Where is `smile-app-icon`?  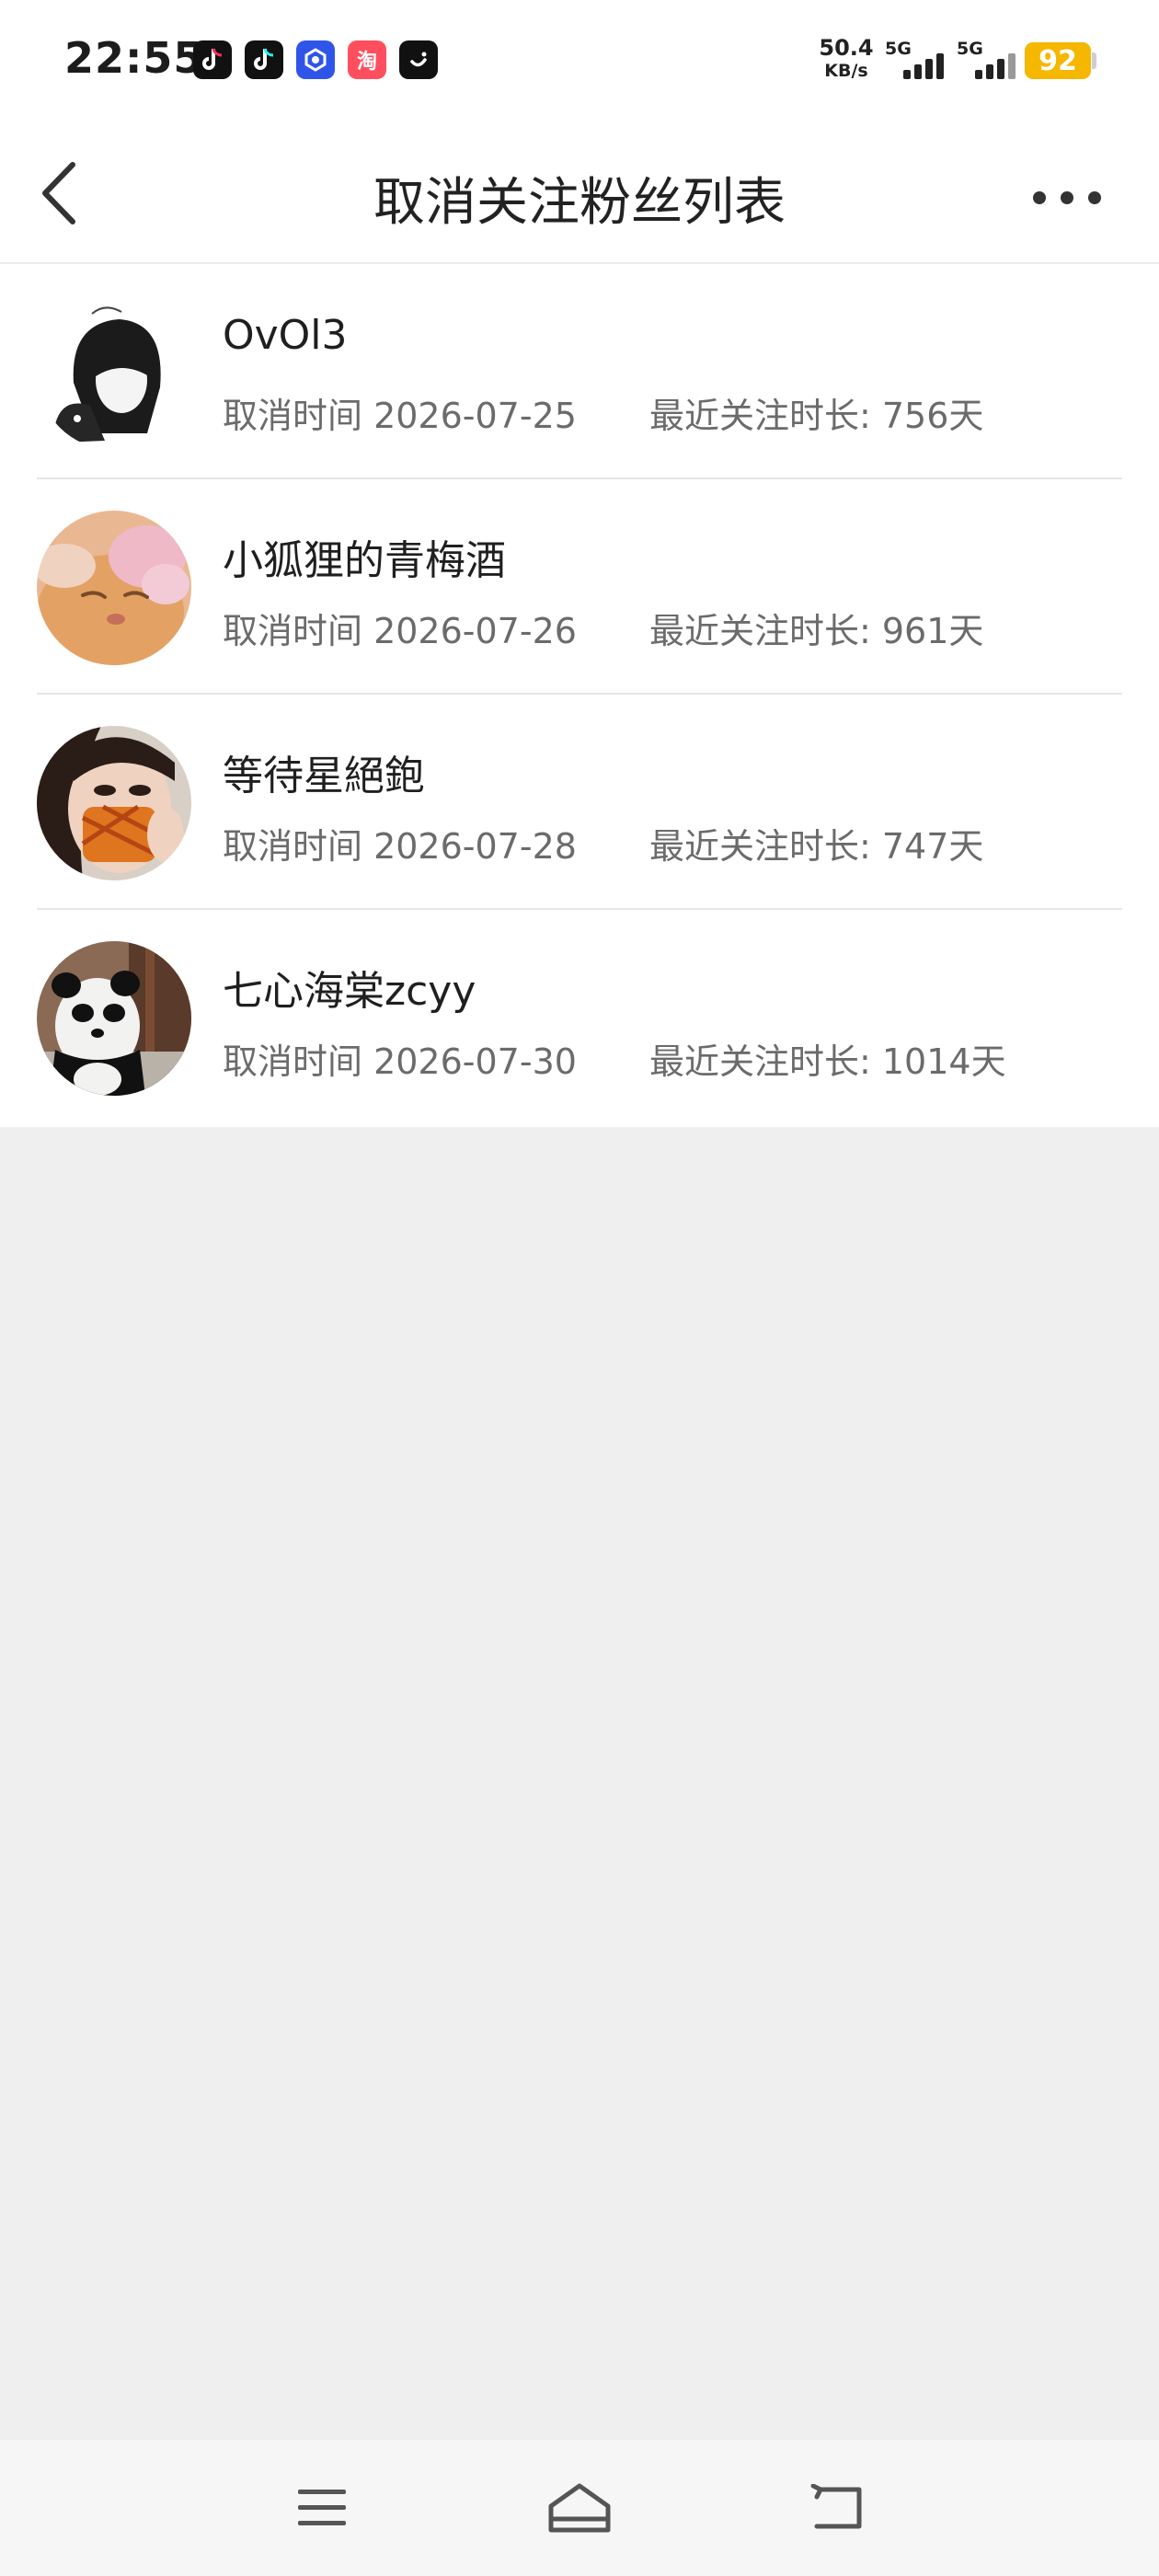
smile-app-icon is located at coordinates (418, 59).